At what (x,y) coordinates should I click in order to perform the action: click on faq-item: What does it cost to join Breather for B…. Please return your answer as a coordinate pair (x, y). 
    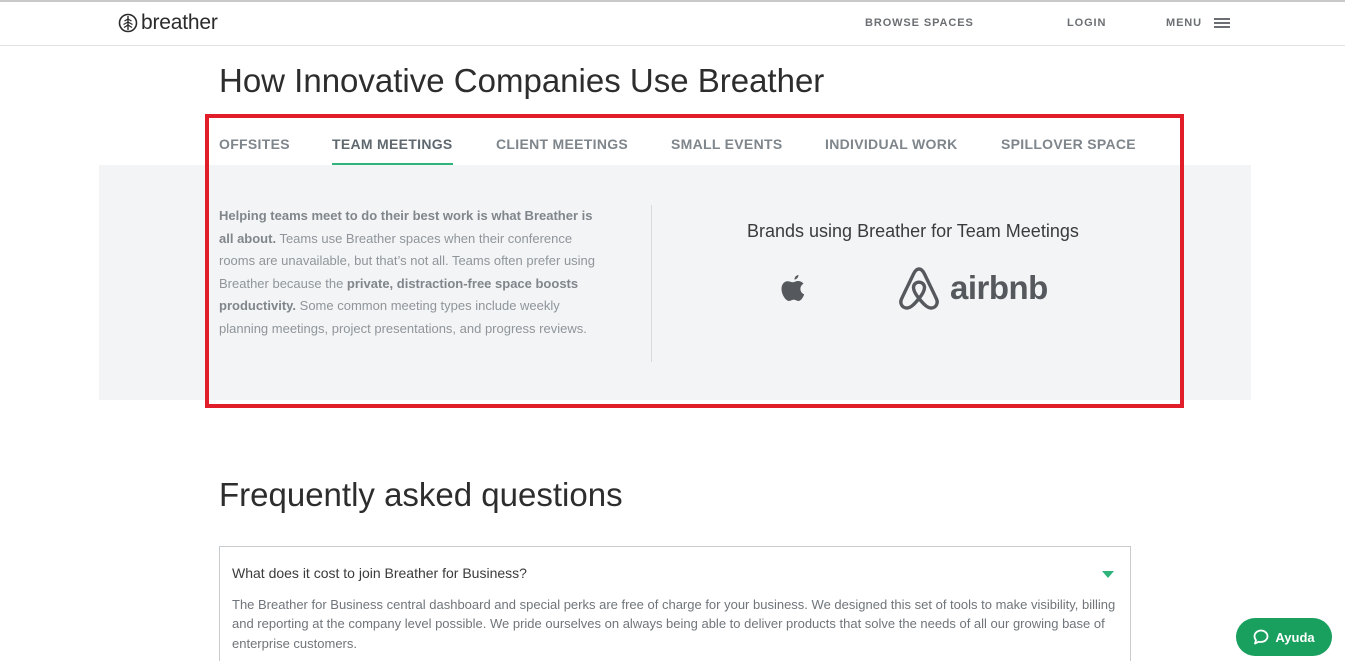
    Looking at the image, I should click on (675, 603).